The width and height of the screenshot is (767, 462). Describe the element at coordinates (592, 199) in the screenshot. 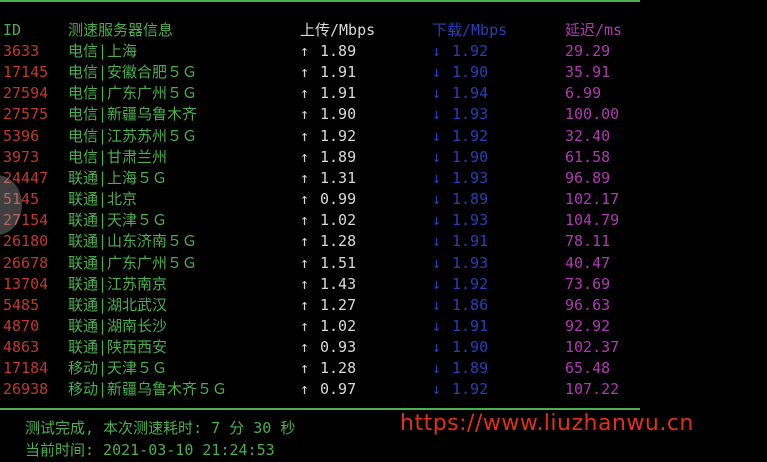

I see `row-latency: 102.17` at that location.